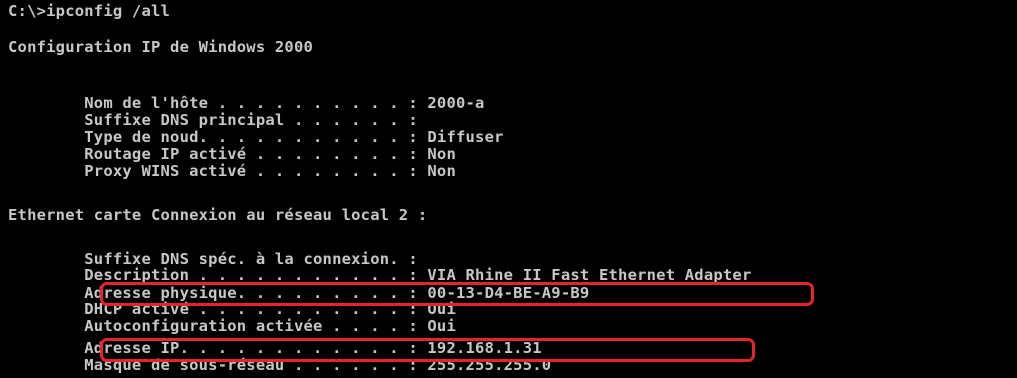 Image resolution: width=1017 pixels, height=378 pixels. Describe the element at coordinates (232, 171) in the screenshot. I see `host-line: Proxy WINS activé . . . . . . . . : Non` at that location.